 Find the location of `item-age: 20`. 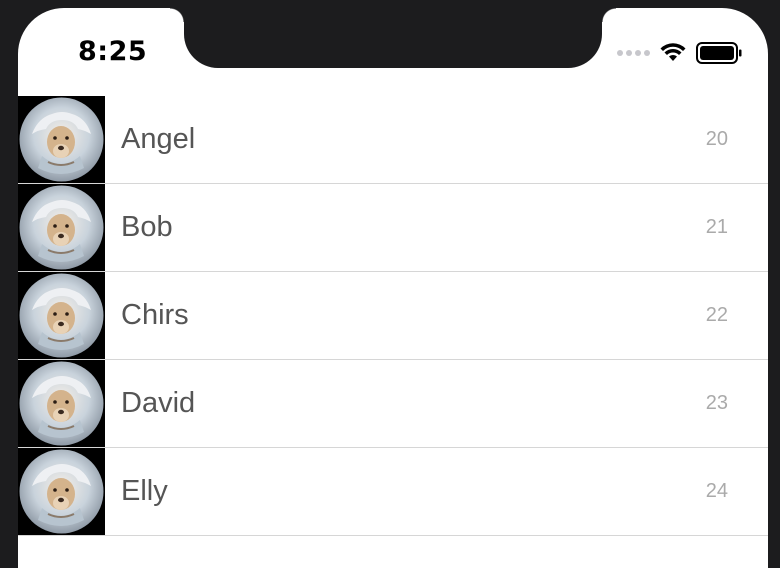

item-age: 20 is located at coordinates (716, 139).